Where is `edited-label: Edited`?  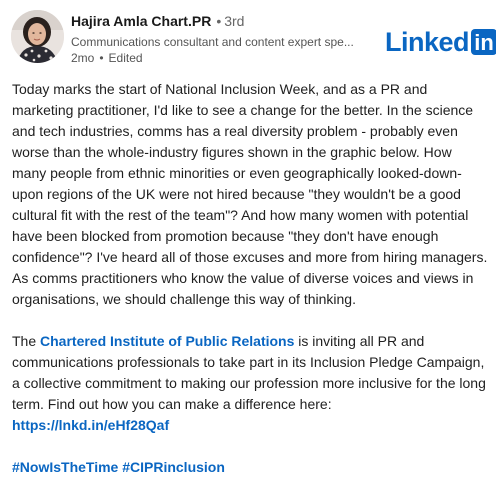 edited-label: Edited is located at coordinates (125, 58).